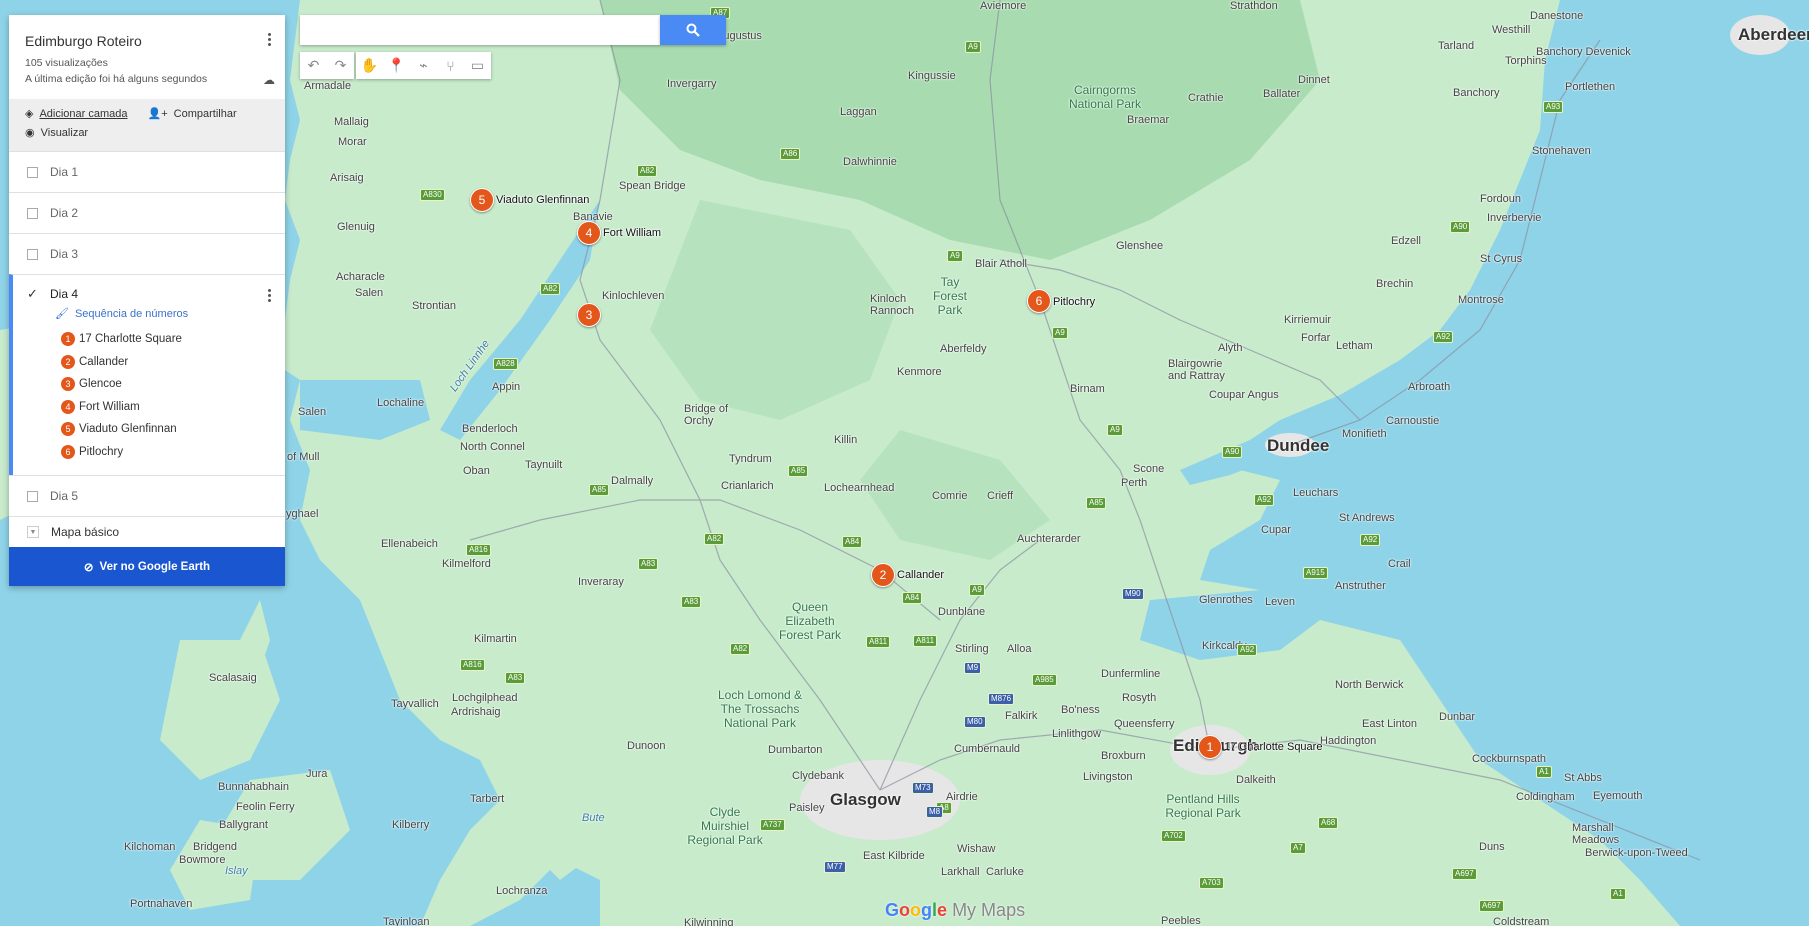 This screenshot has width=1809, height=926. Describe the element at coordinates (647, 171) in the screenshot. I see `road-shield: A82` at that location.